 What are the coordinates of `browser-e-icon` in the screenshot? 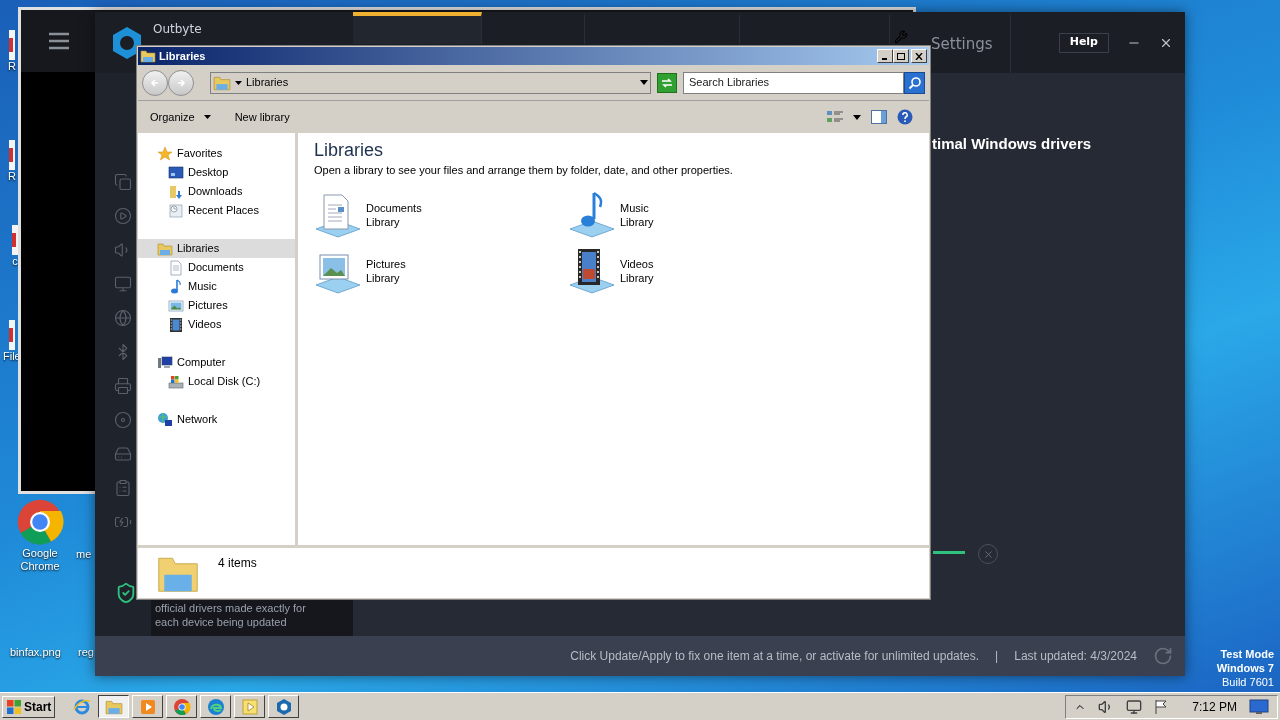 It's located at (82, 706).